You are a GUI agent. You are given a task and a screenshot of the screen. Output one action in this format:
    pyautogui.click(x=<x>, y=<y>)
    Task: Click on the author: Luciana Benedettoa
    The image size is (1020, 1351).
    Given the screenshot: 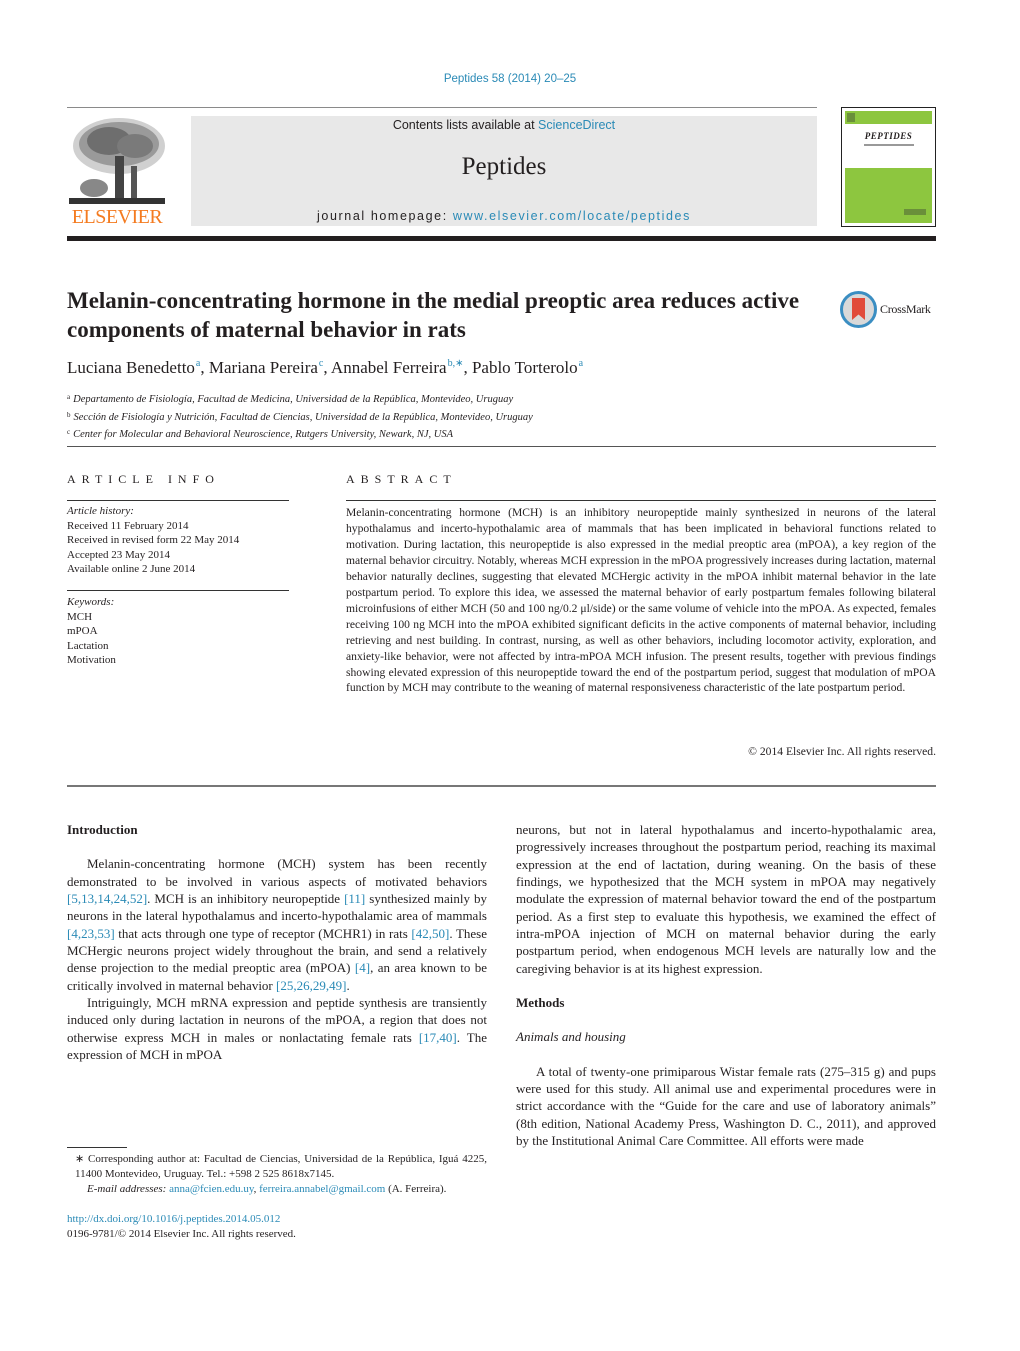 What is the action you would take?
    pyautogui.click(x=133, y=367)
    